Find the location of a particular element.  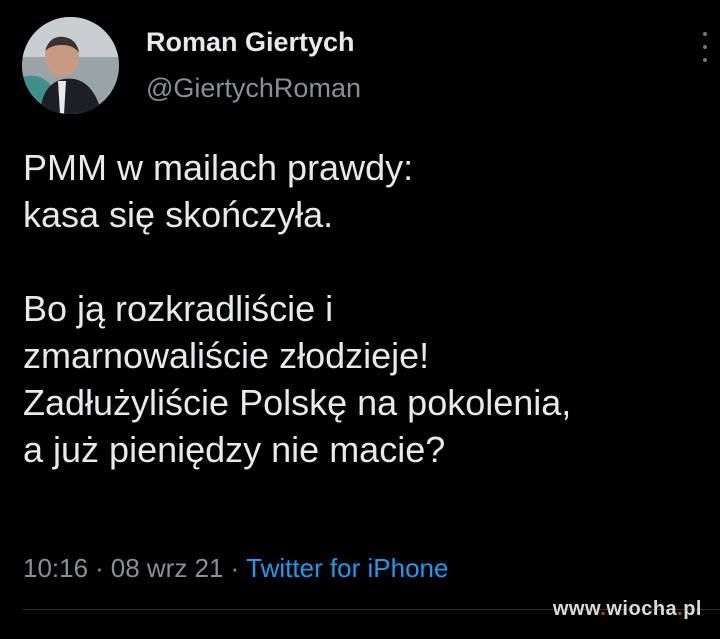

author-display-name: Roman Giertych is located at coordinates (250, 42).